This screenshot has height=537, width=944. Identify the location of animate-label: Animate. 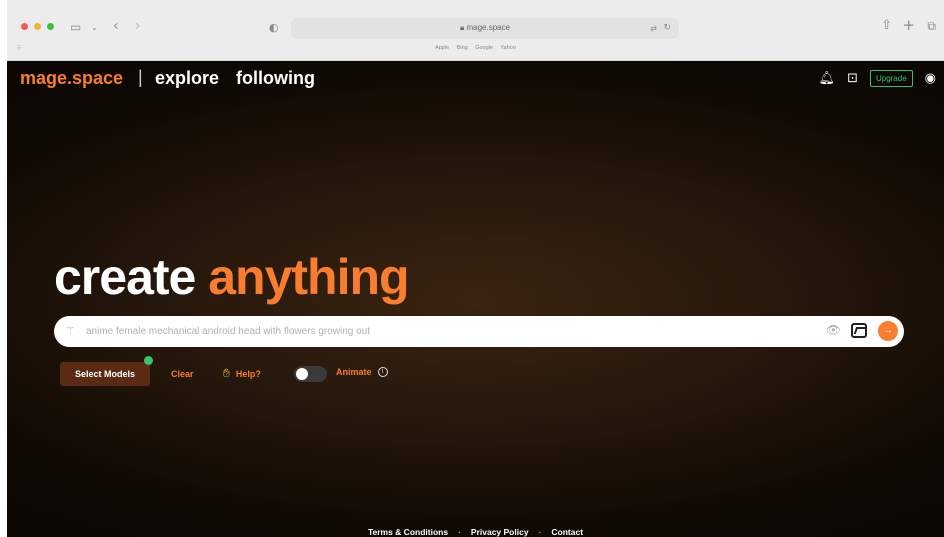
(354, 372).